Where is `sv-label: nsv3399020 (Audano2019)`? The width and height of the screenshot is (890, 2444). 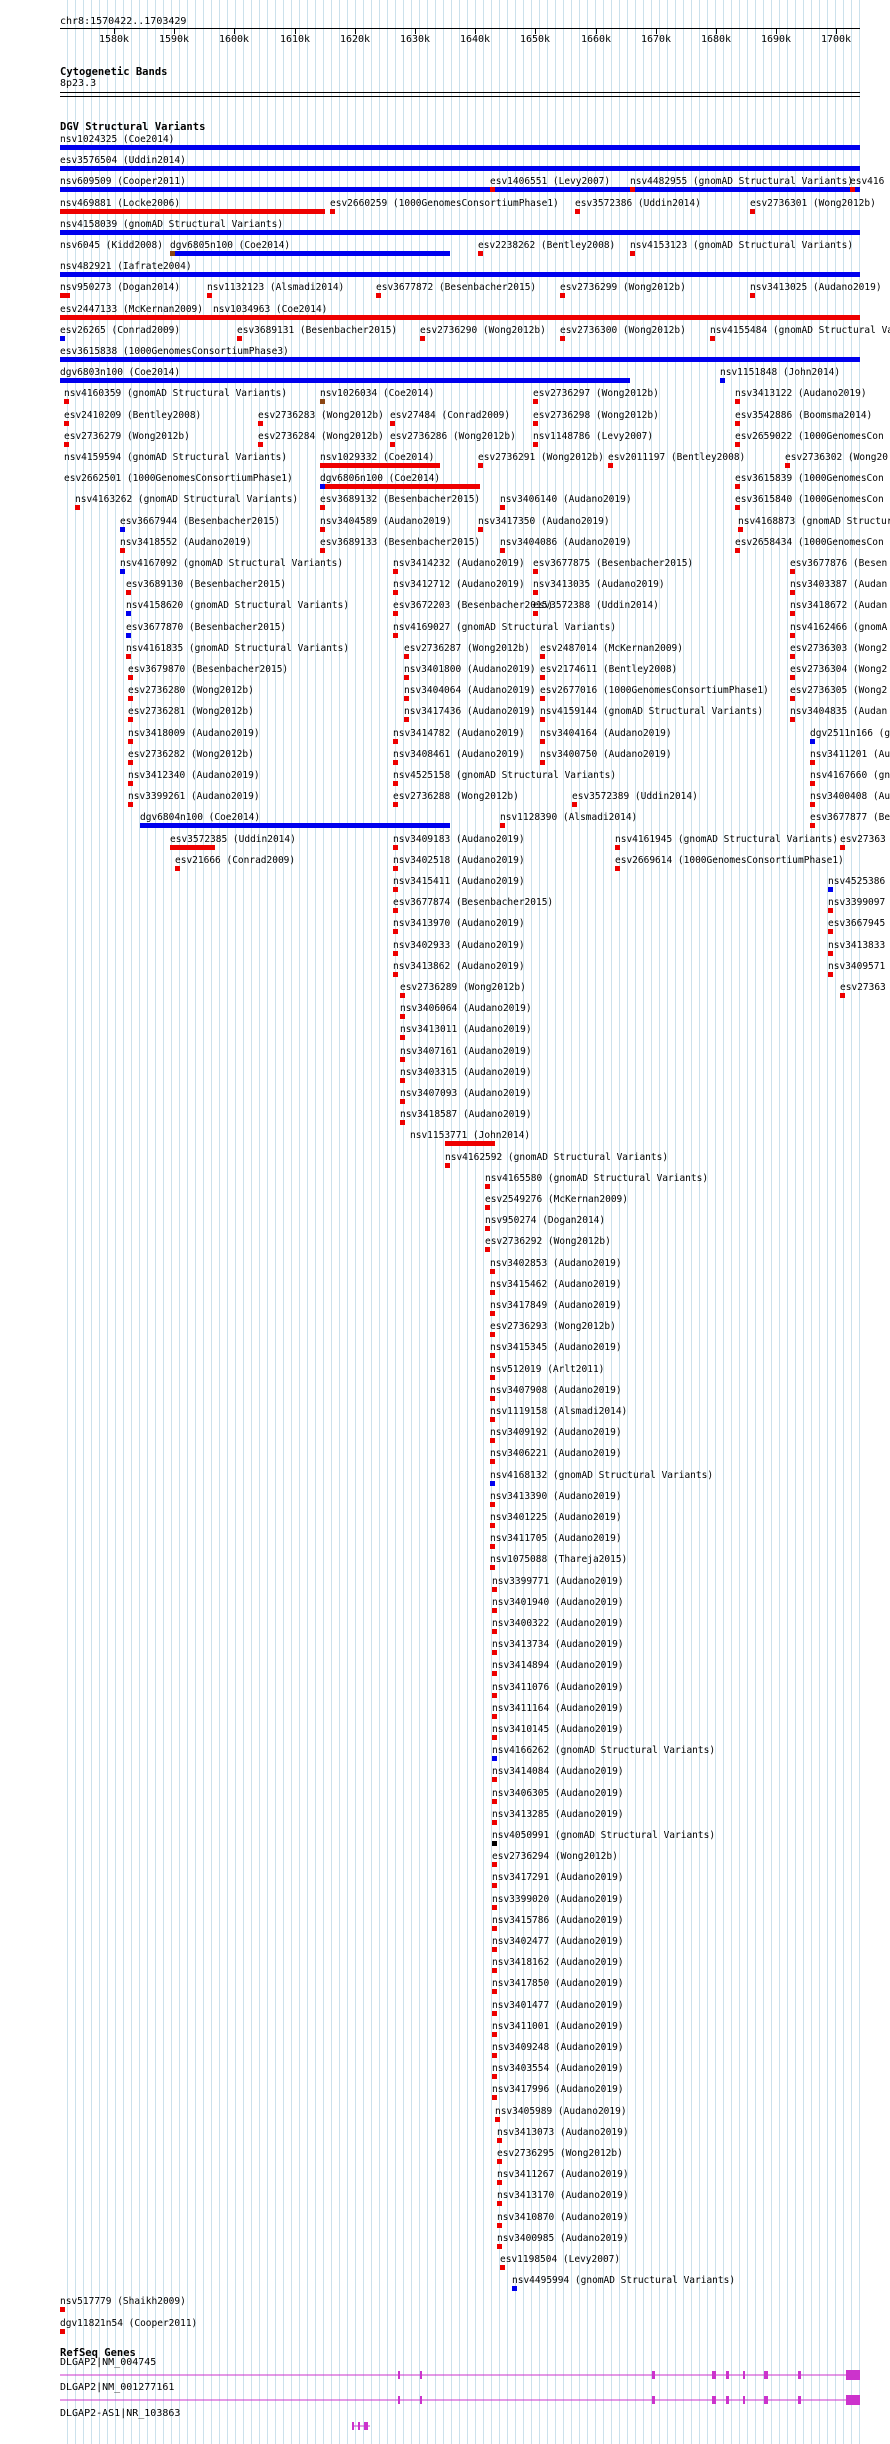
sv-label: nsv3399020 (Audano2019) is located at coordinates (558, 1899).